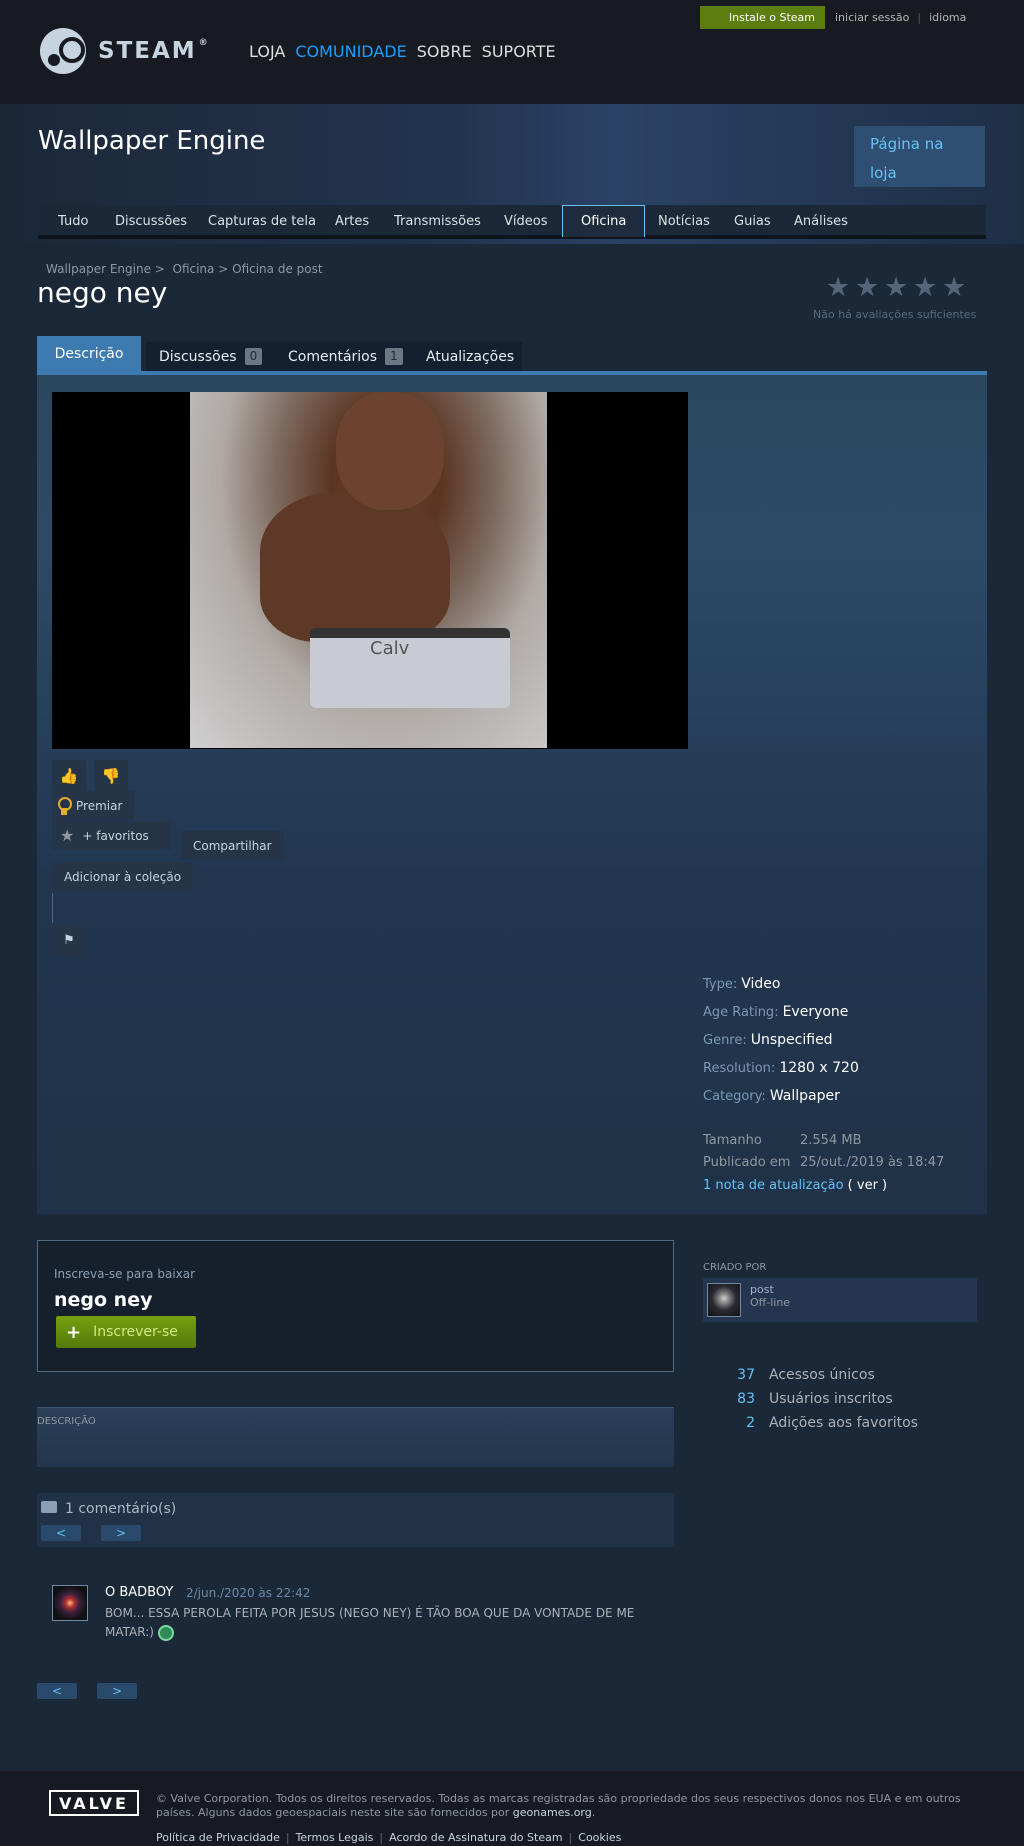 The image size is (1024, 1846). What do you see at coordinates (267, 51) in the screenshot?
I see `nav-loja: LOJA` at bounding box center [267, 51].